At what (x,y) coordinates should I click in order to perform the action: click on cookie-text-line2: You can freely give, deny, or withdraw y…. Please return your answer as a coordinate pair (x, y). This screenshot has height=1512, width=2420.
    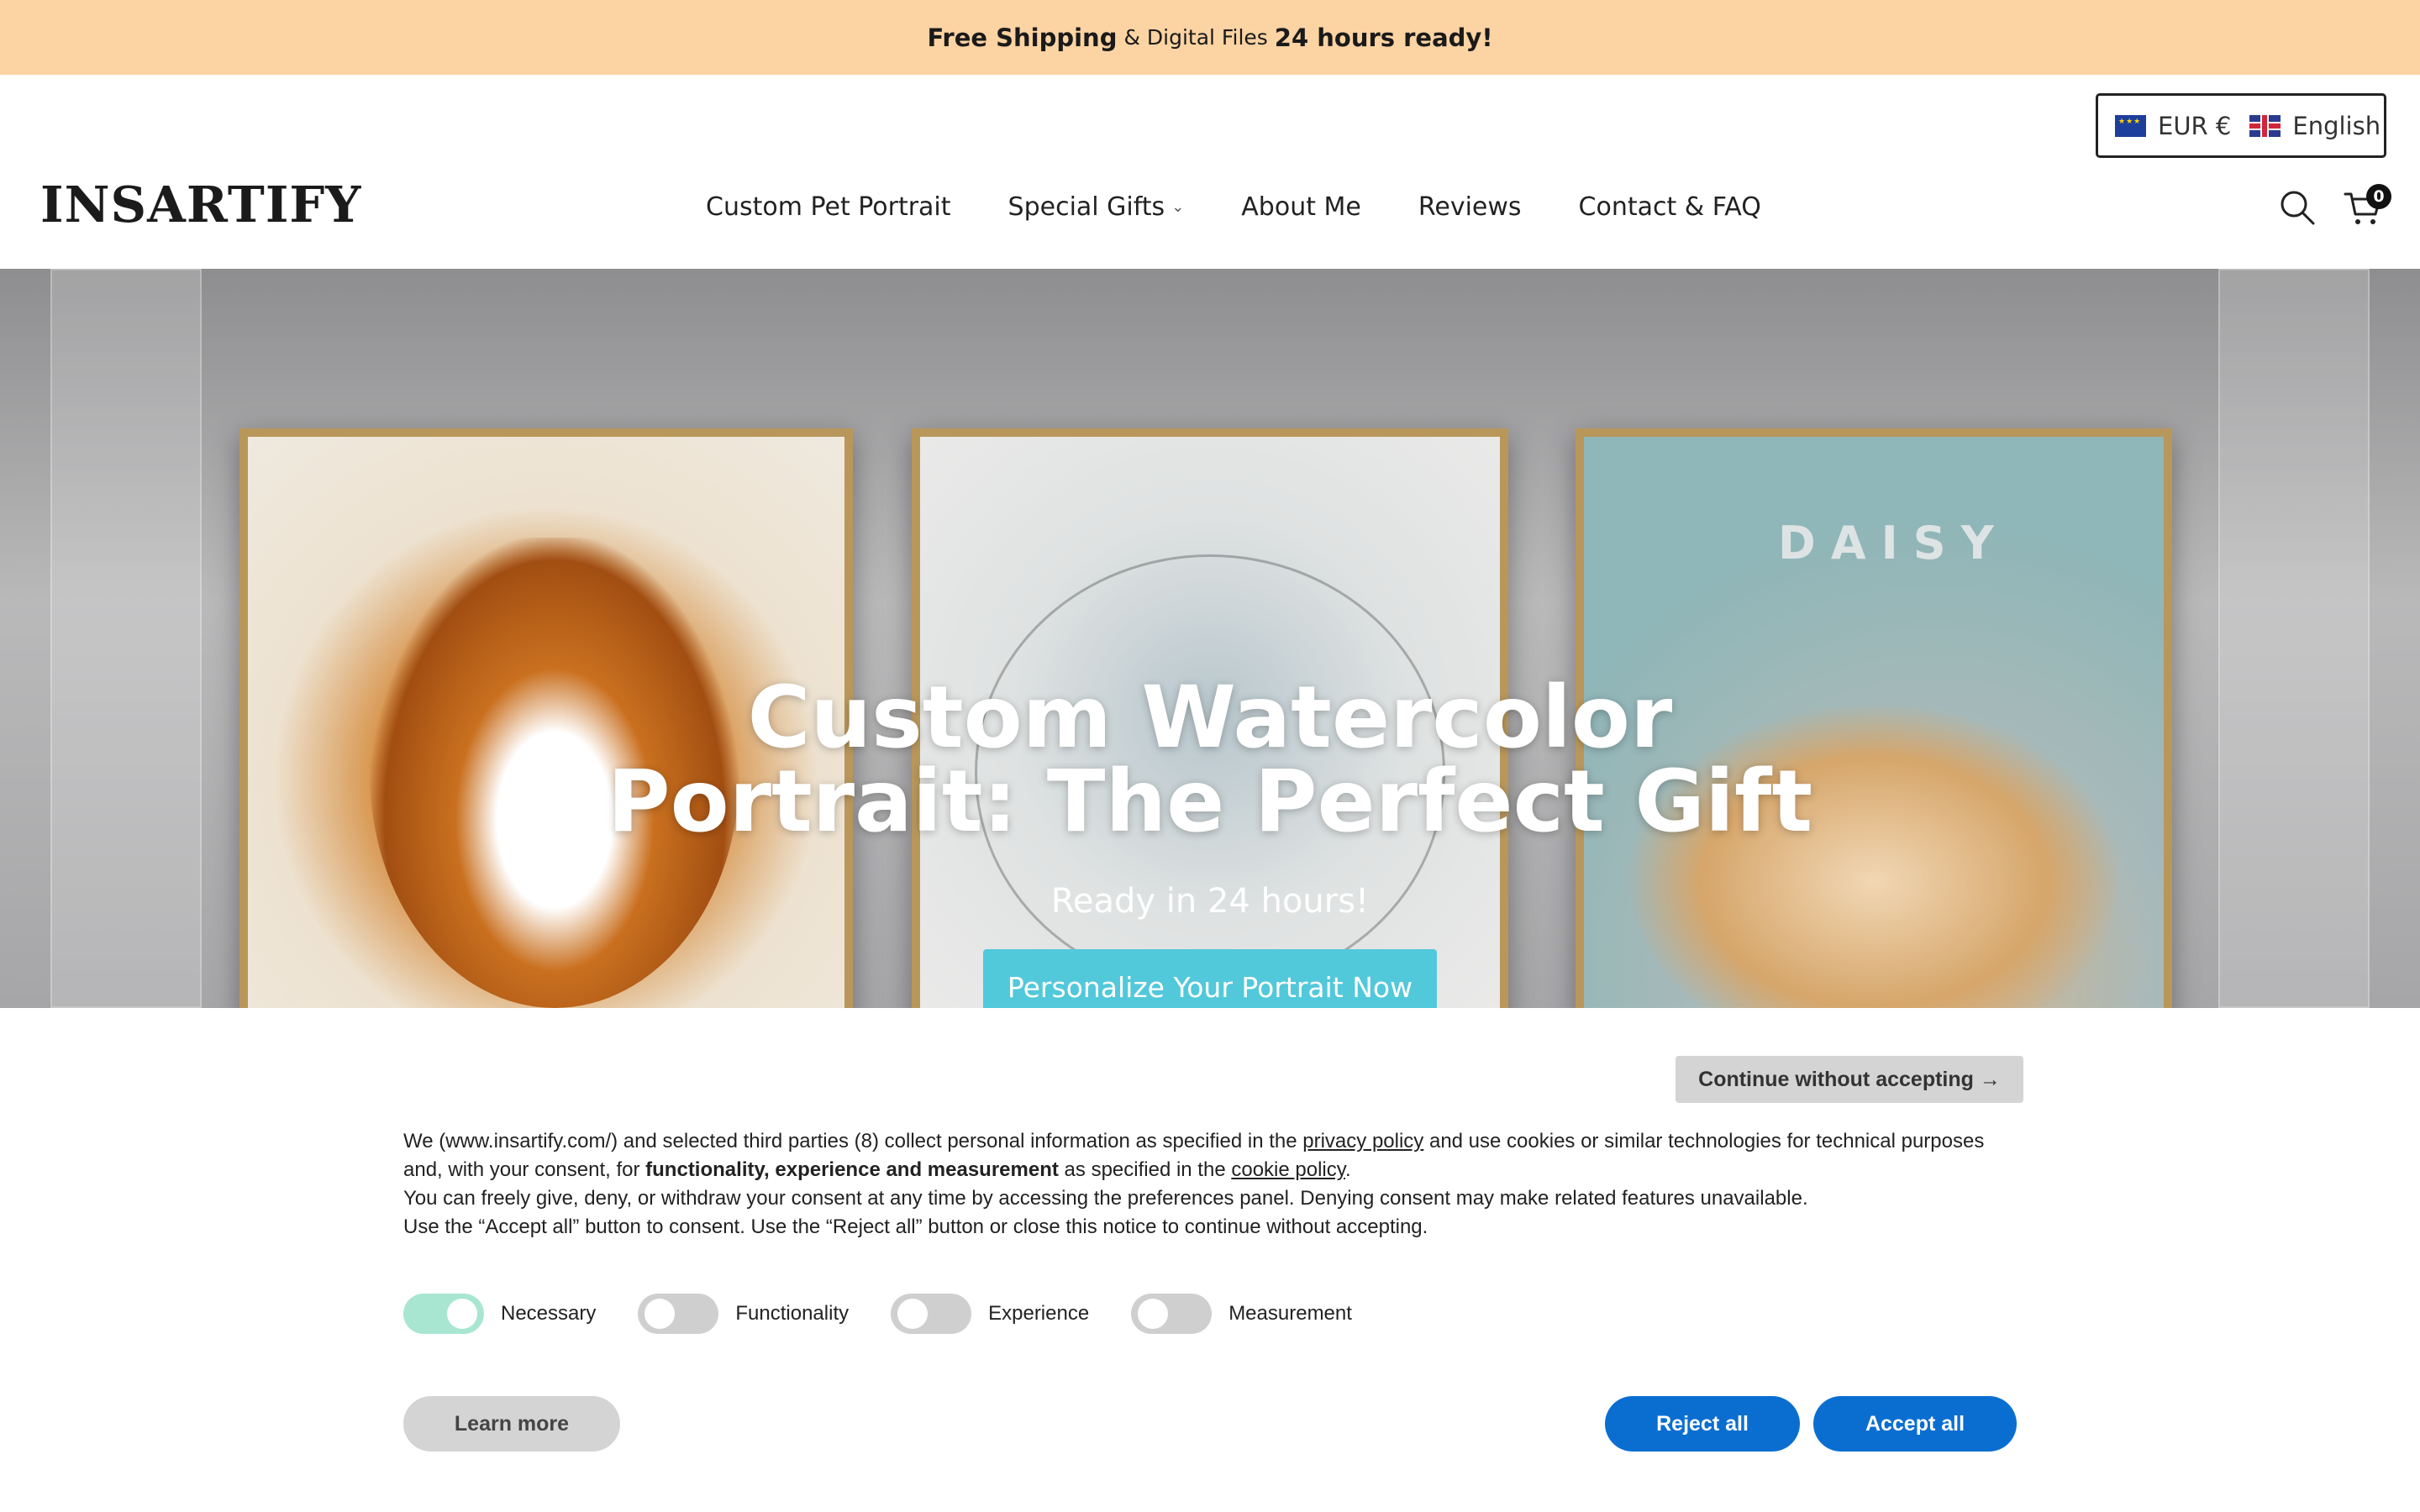
    Looking at the image, I should click on (1105, 1198).